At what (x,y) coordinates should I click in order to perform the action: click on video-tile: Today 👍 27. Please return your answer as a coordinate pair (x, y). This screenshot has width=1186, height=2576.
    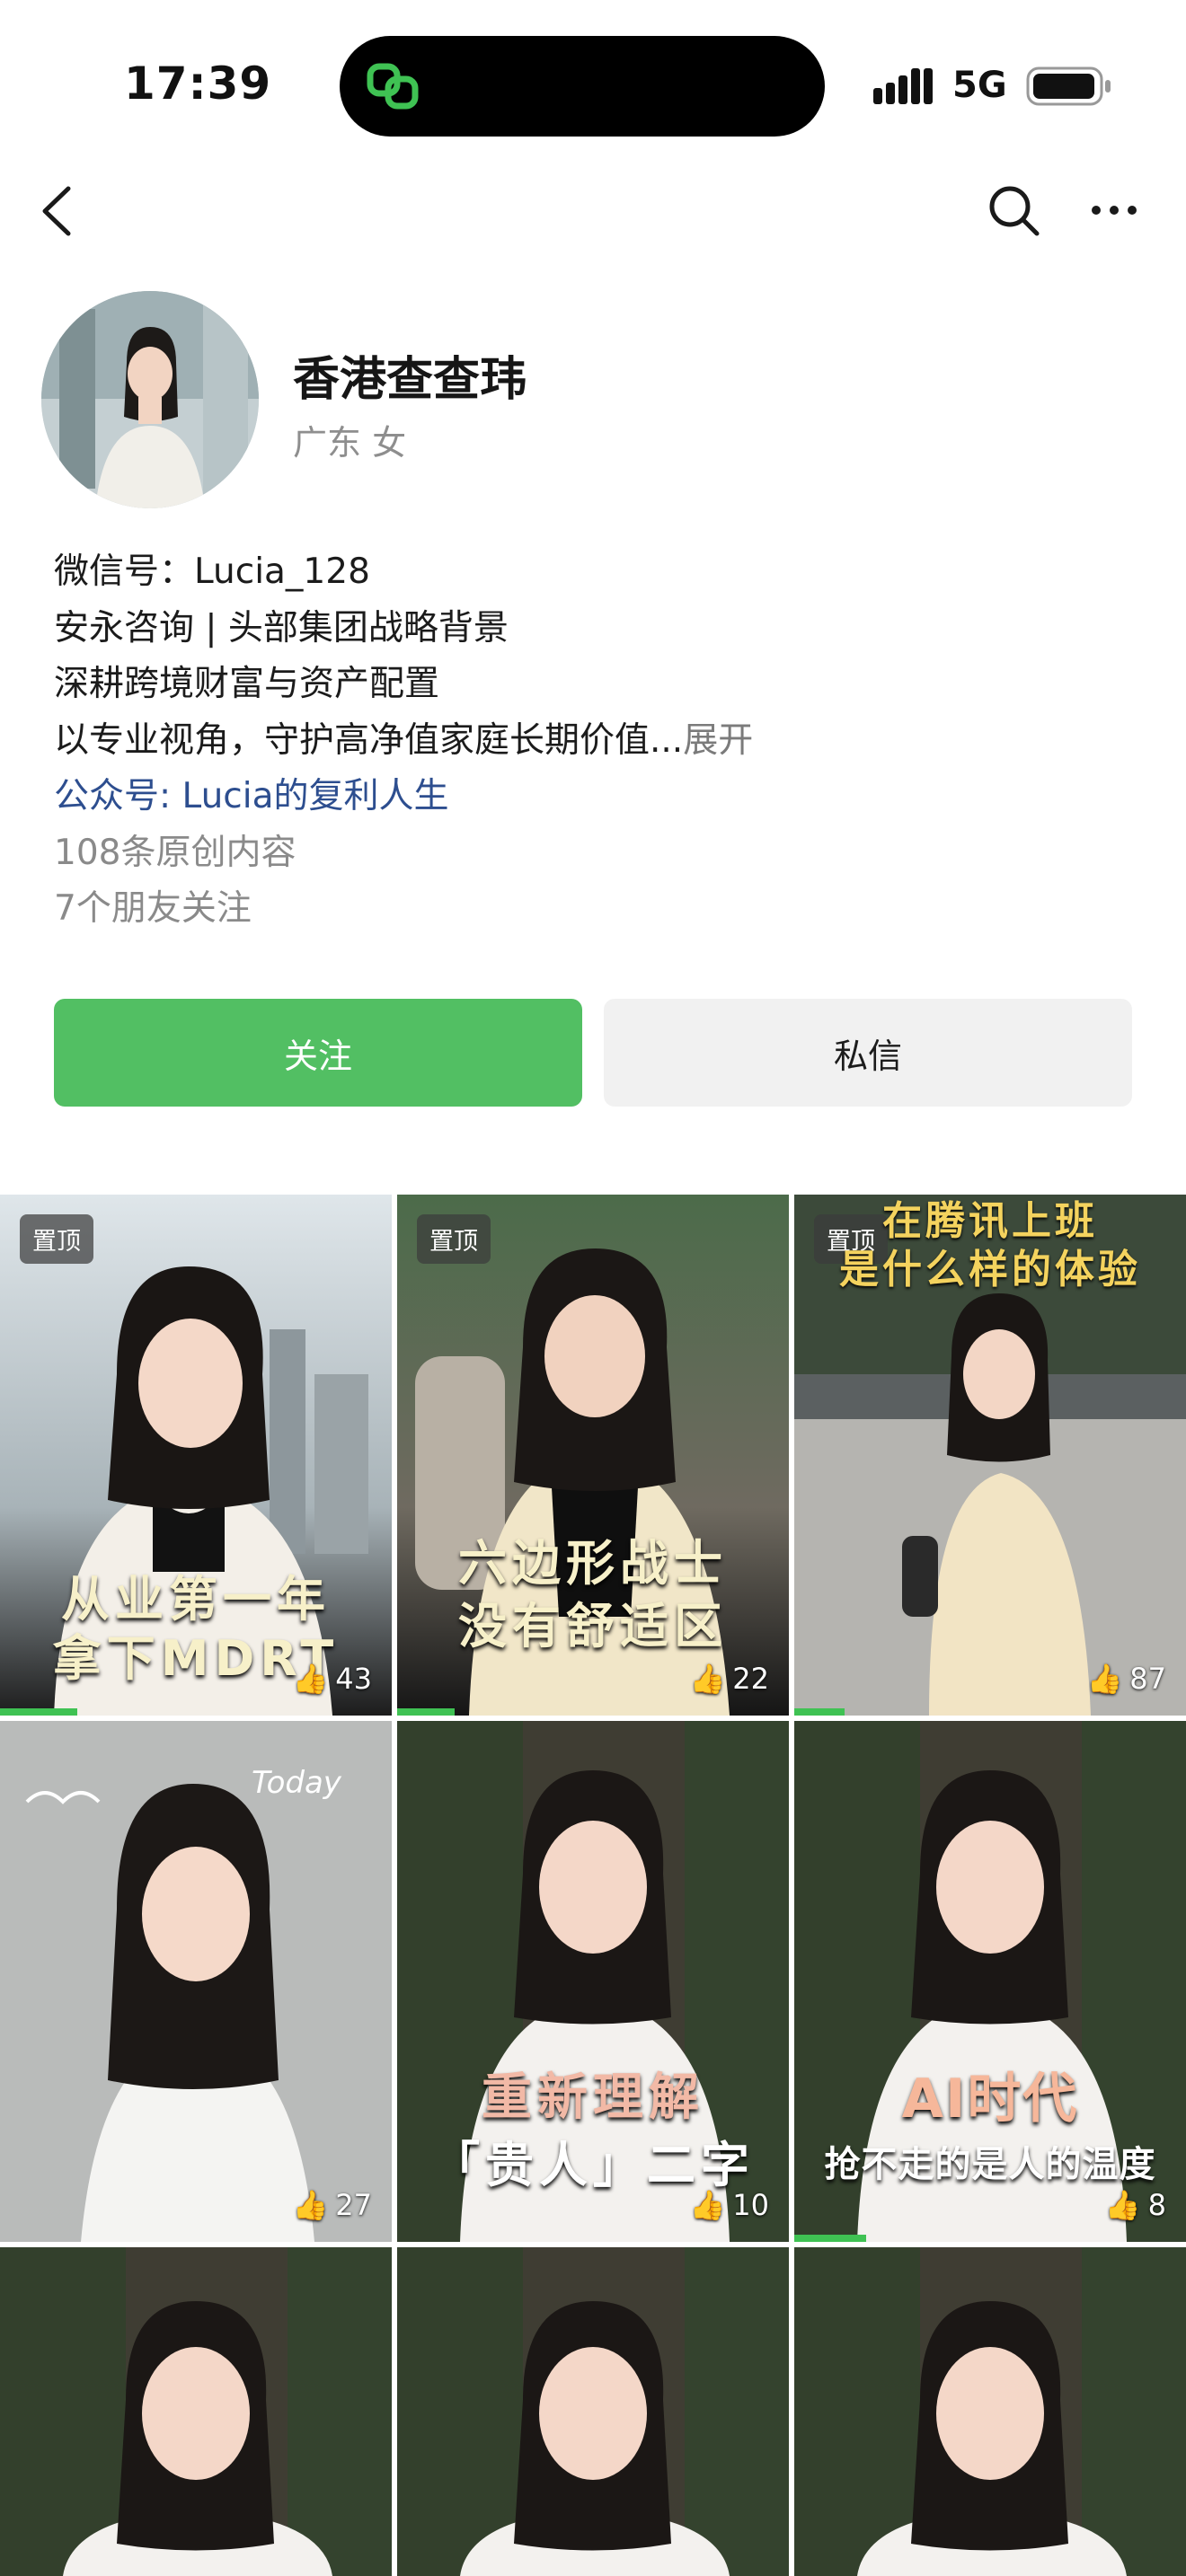
    Looking at the image, I should click on (196, 1981).